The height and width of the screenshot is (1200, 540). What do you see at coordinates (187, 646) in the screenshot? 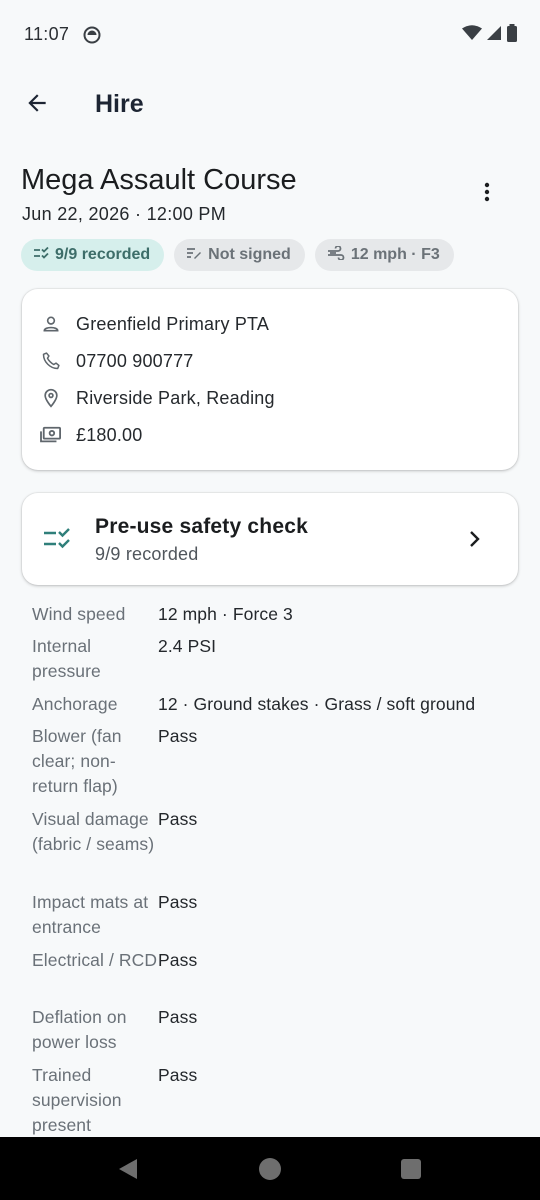
I see `detail-value: 2.4 PSI` at bounding box center [187, 646].